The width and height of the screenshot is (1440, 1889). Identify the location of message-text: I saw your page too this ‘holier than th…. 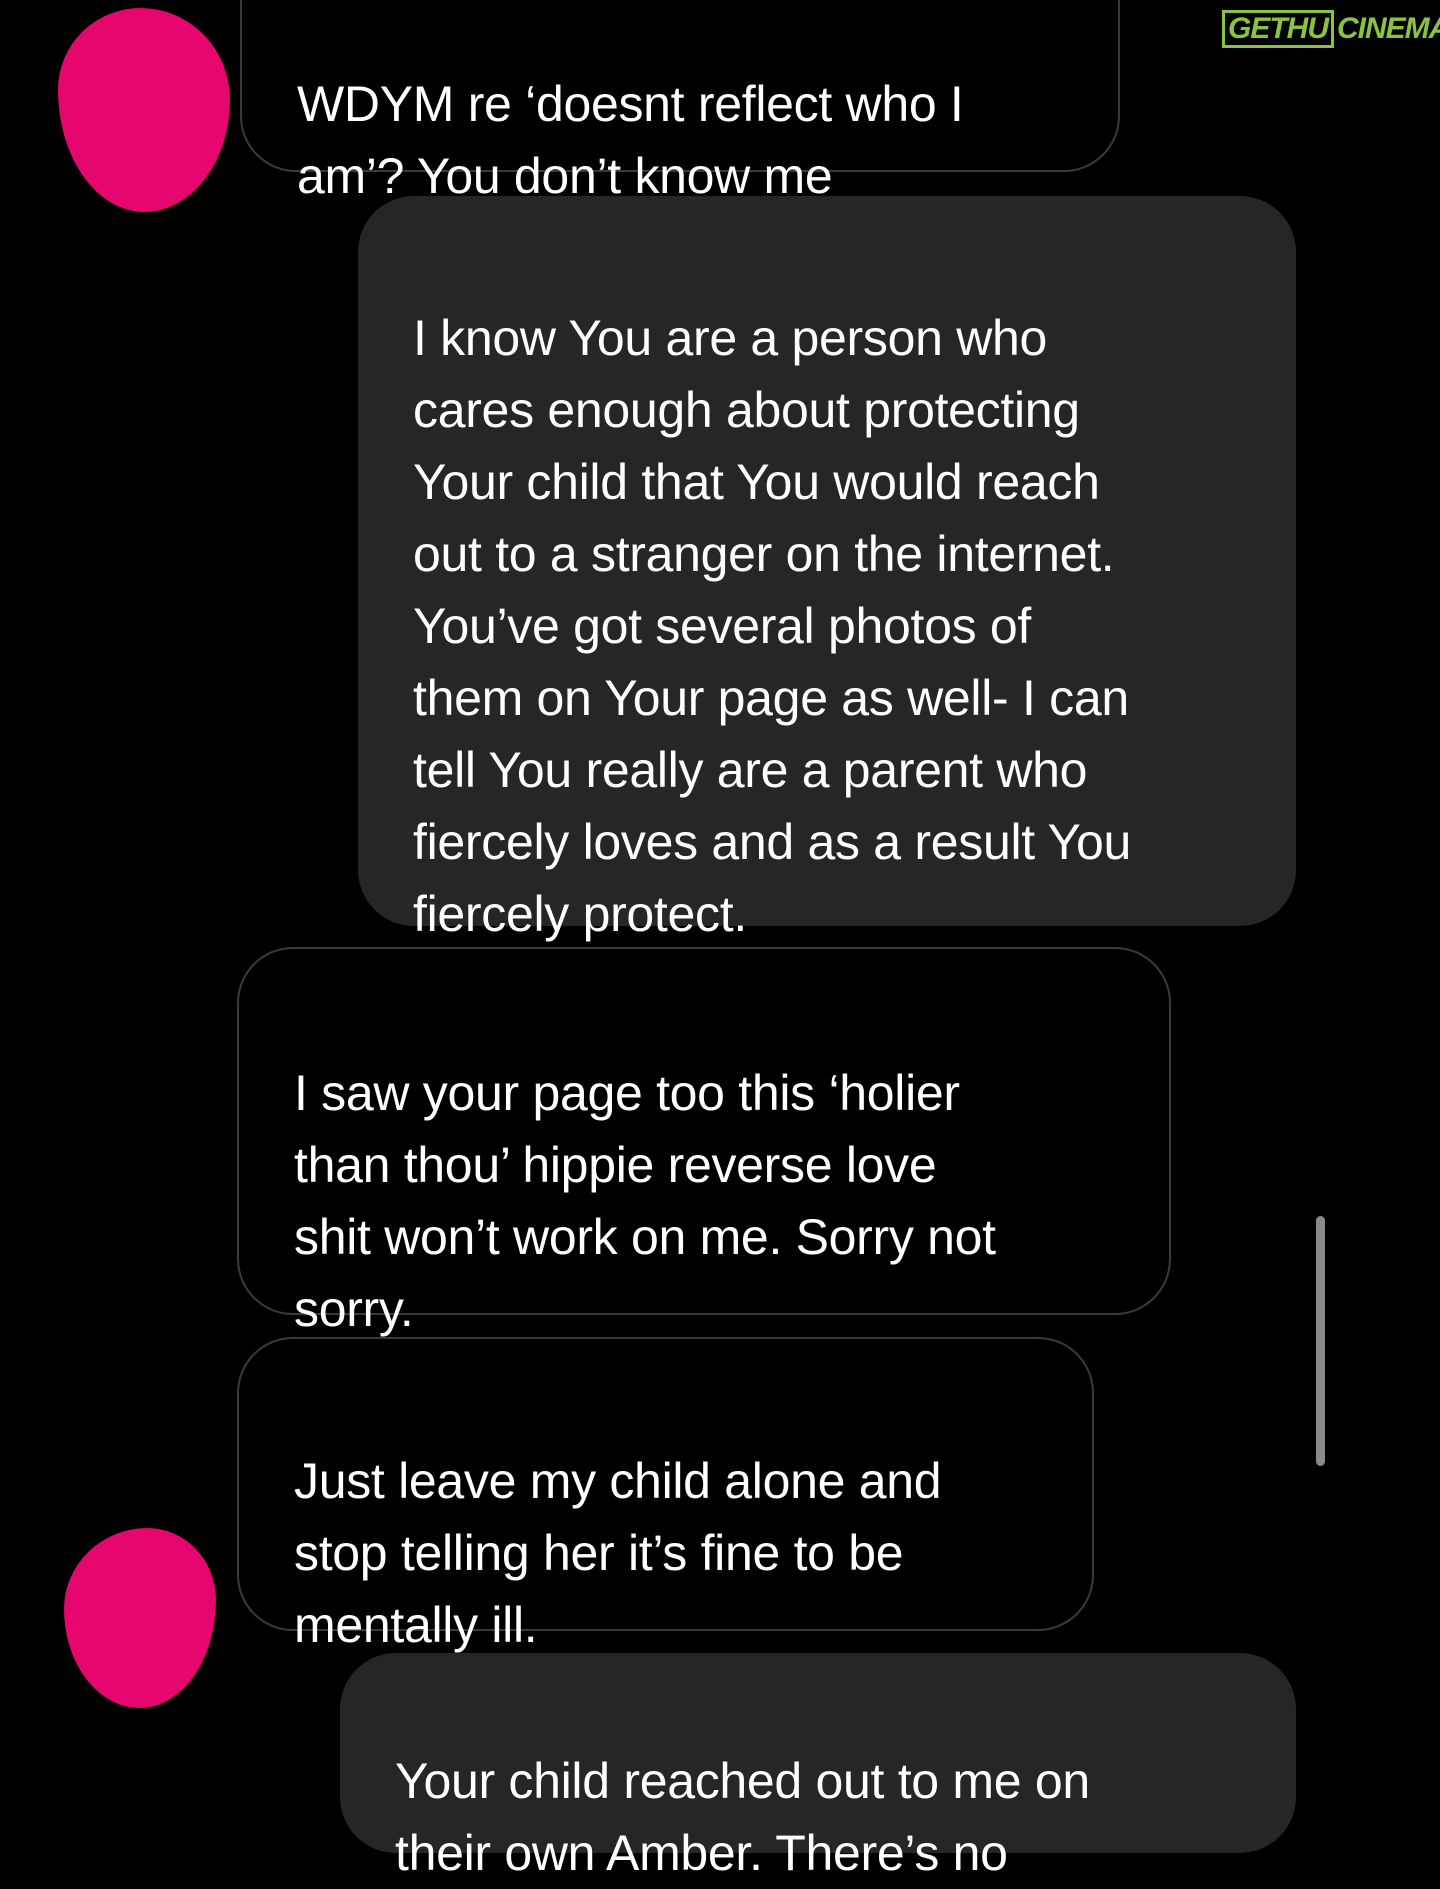
(645, 1201).